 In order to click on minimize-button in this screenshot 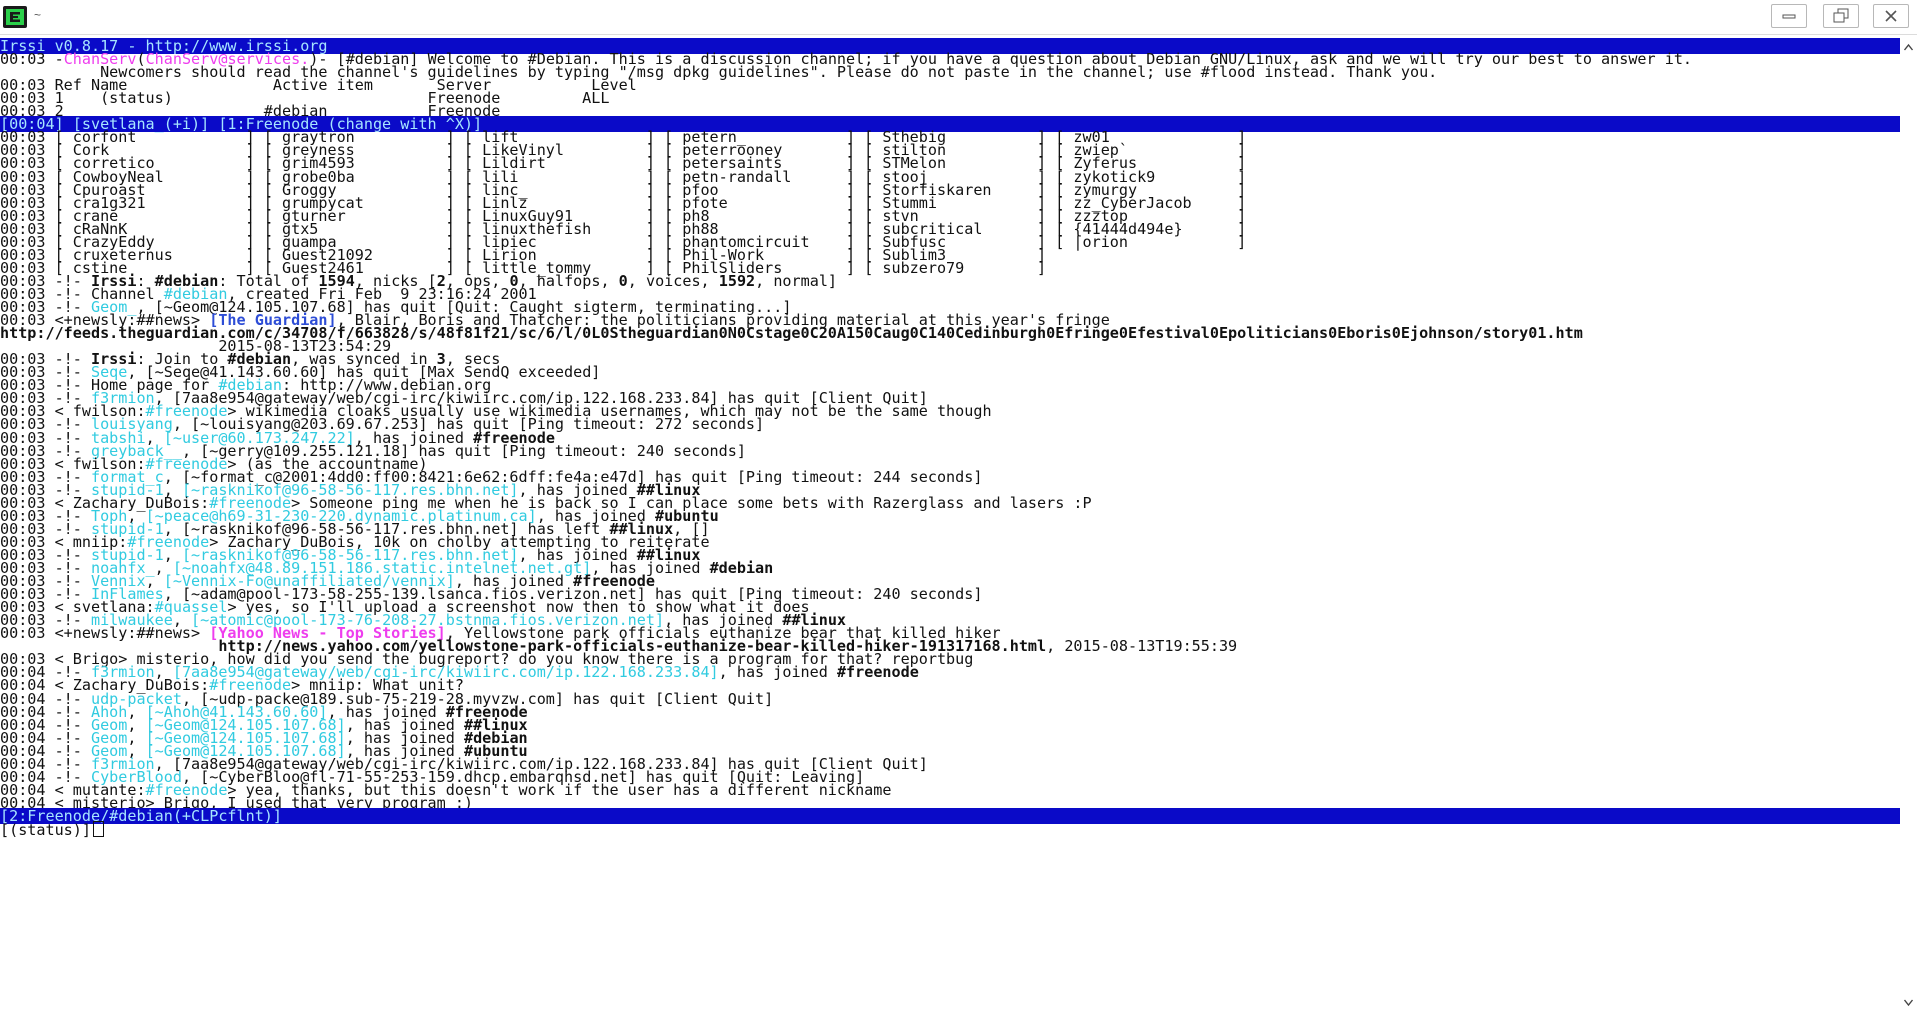, I will do `click(1789, 16)`.